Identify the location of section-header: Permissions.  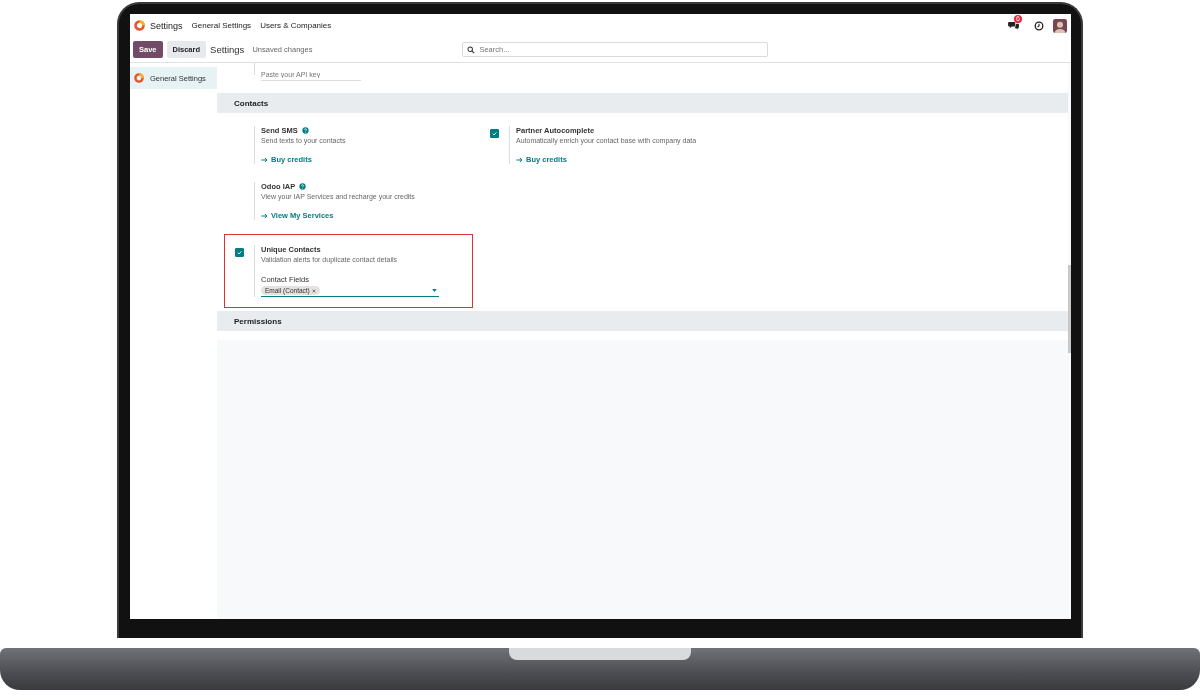
(642, 321).